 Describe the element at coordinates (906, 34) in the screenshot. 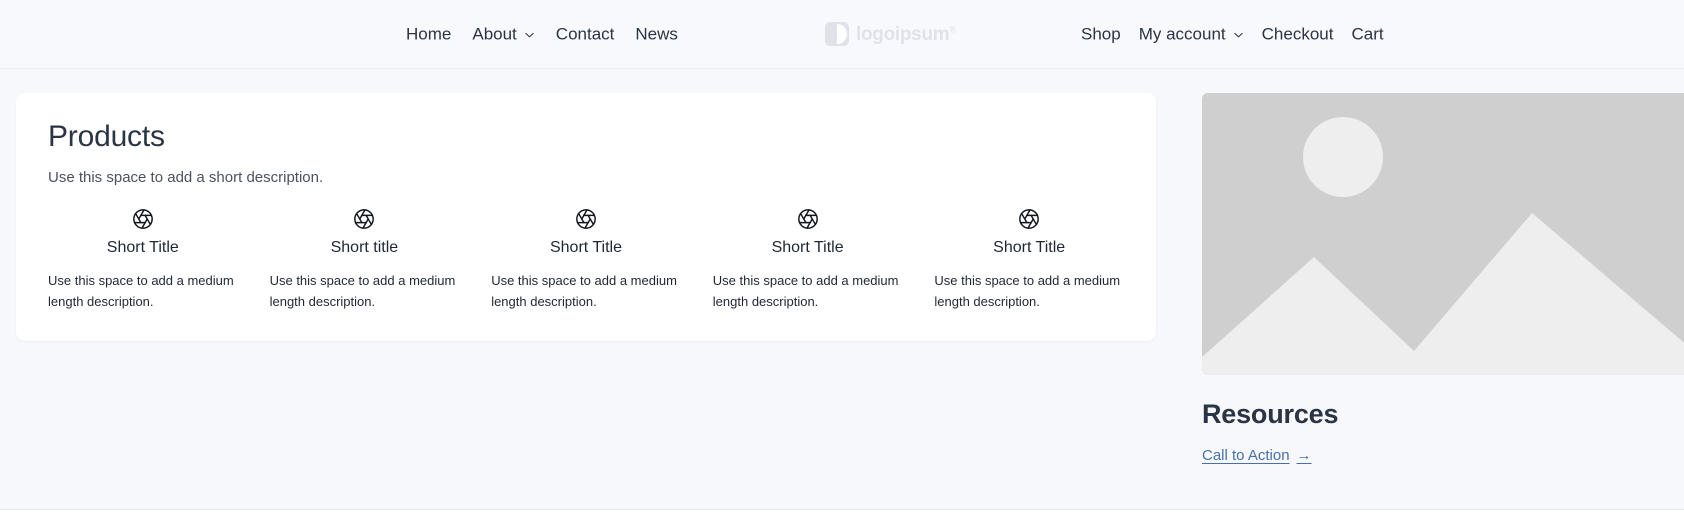

I see `logo-text: logoipsum®` at that location.